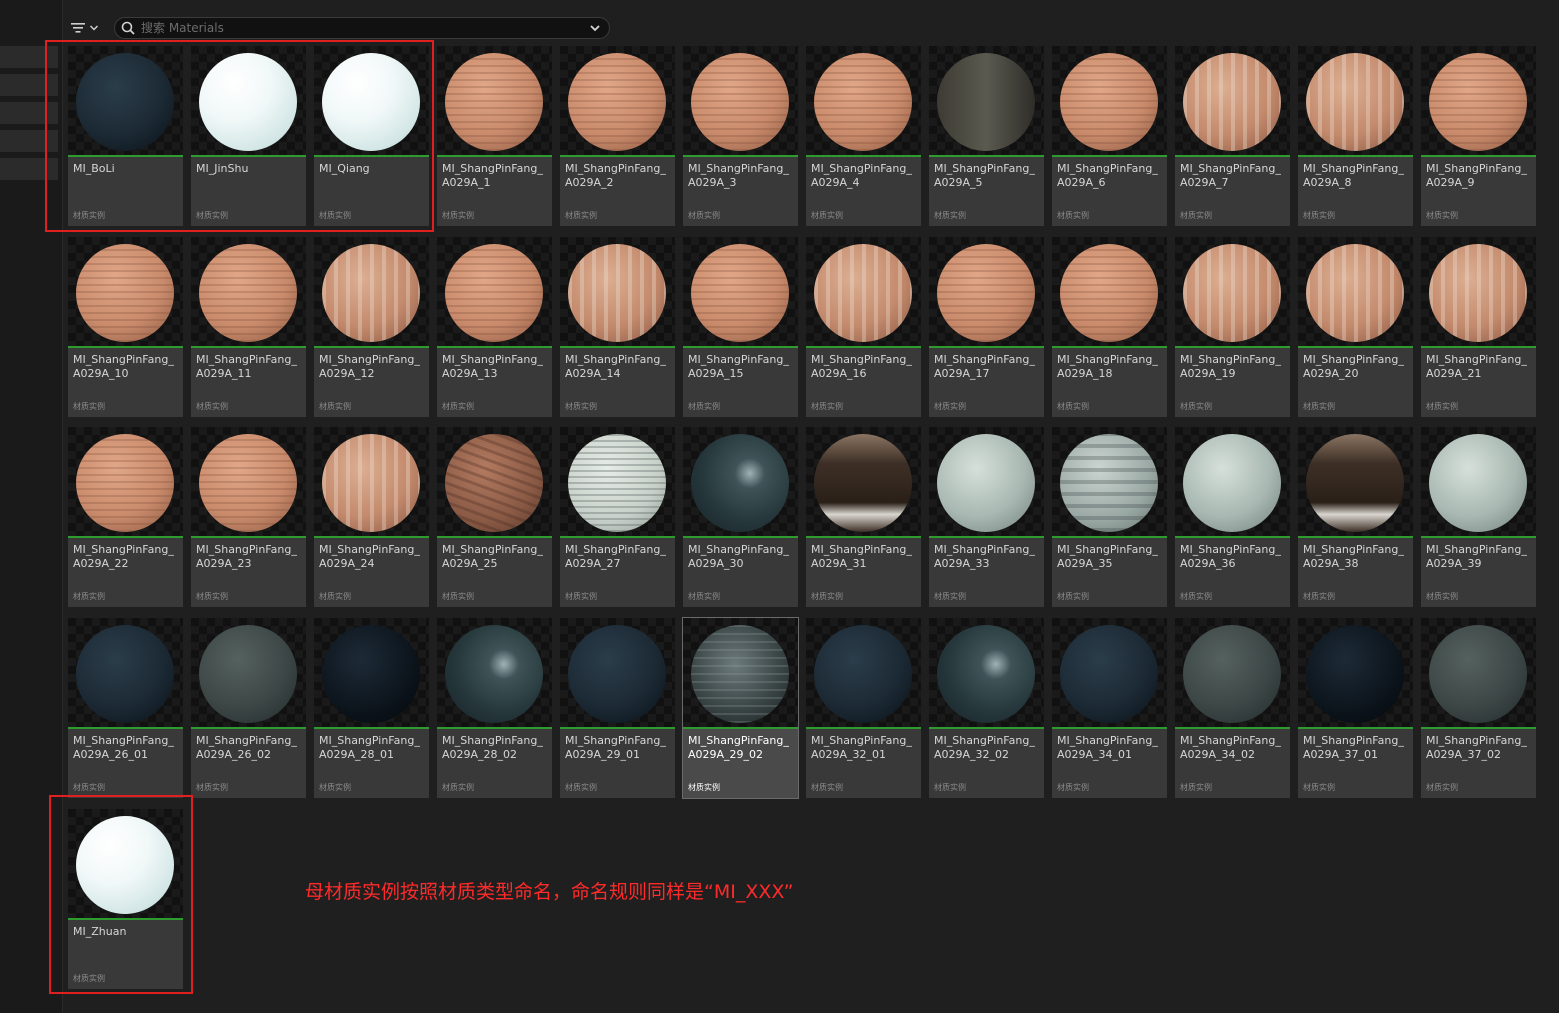 The height and width of the screenshot is (1013, 1559). Describe the element at coordinates (1230, 556) in the screenshot. I see `asset-name: MI_ShangPinFang_A029A_36` at that location.